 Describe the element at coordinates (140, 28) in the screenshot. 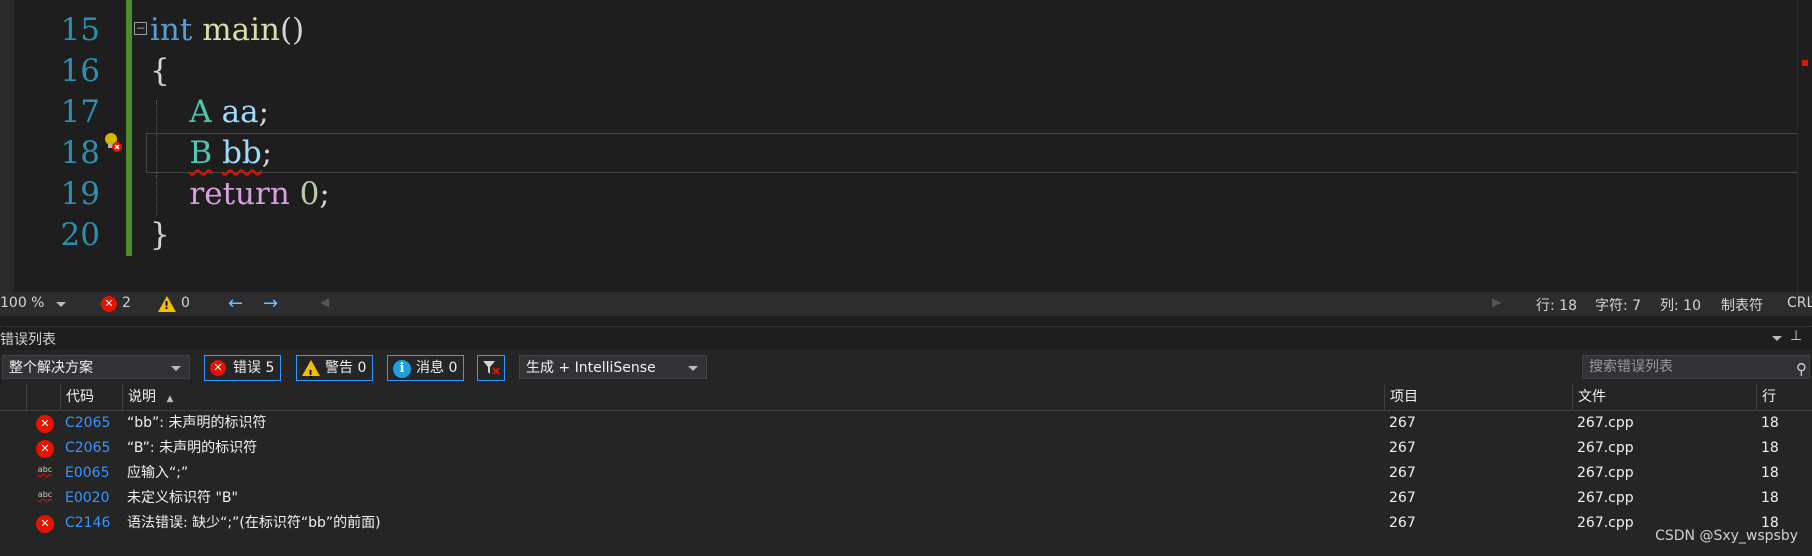

I see `collapse-toggle-icon: −` at that location.